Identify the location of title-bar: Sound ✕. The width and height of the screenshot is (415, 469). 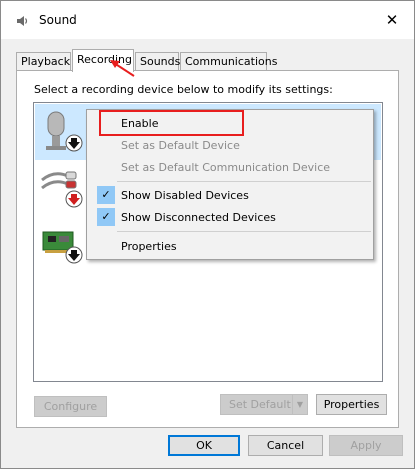
(207, 20).